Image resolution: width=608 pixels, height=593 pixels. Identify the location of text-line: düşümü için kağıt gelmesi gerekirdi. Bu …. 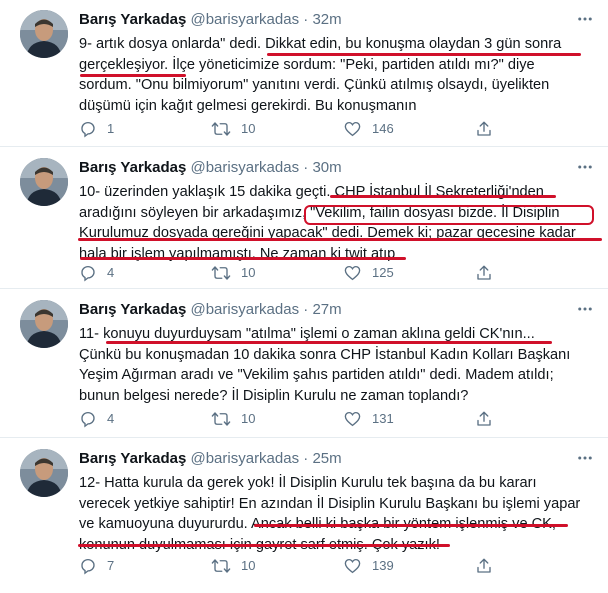
(248, 105).